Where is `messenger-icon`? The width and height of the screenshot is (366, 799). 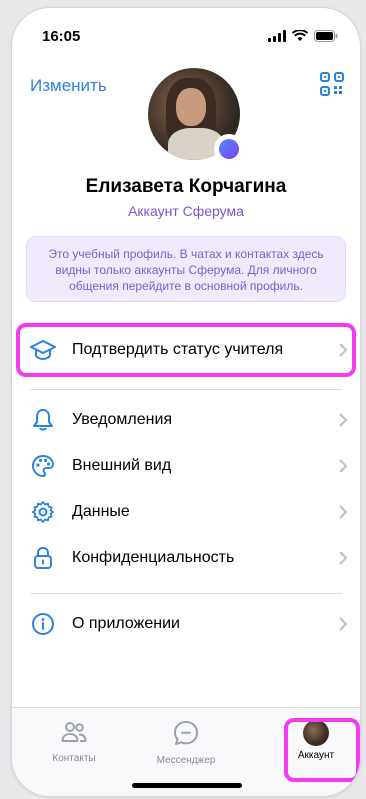 messenger-icon is located at coordinates (186, 733).